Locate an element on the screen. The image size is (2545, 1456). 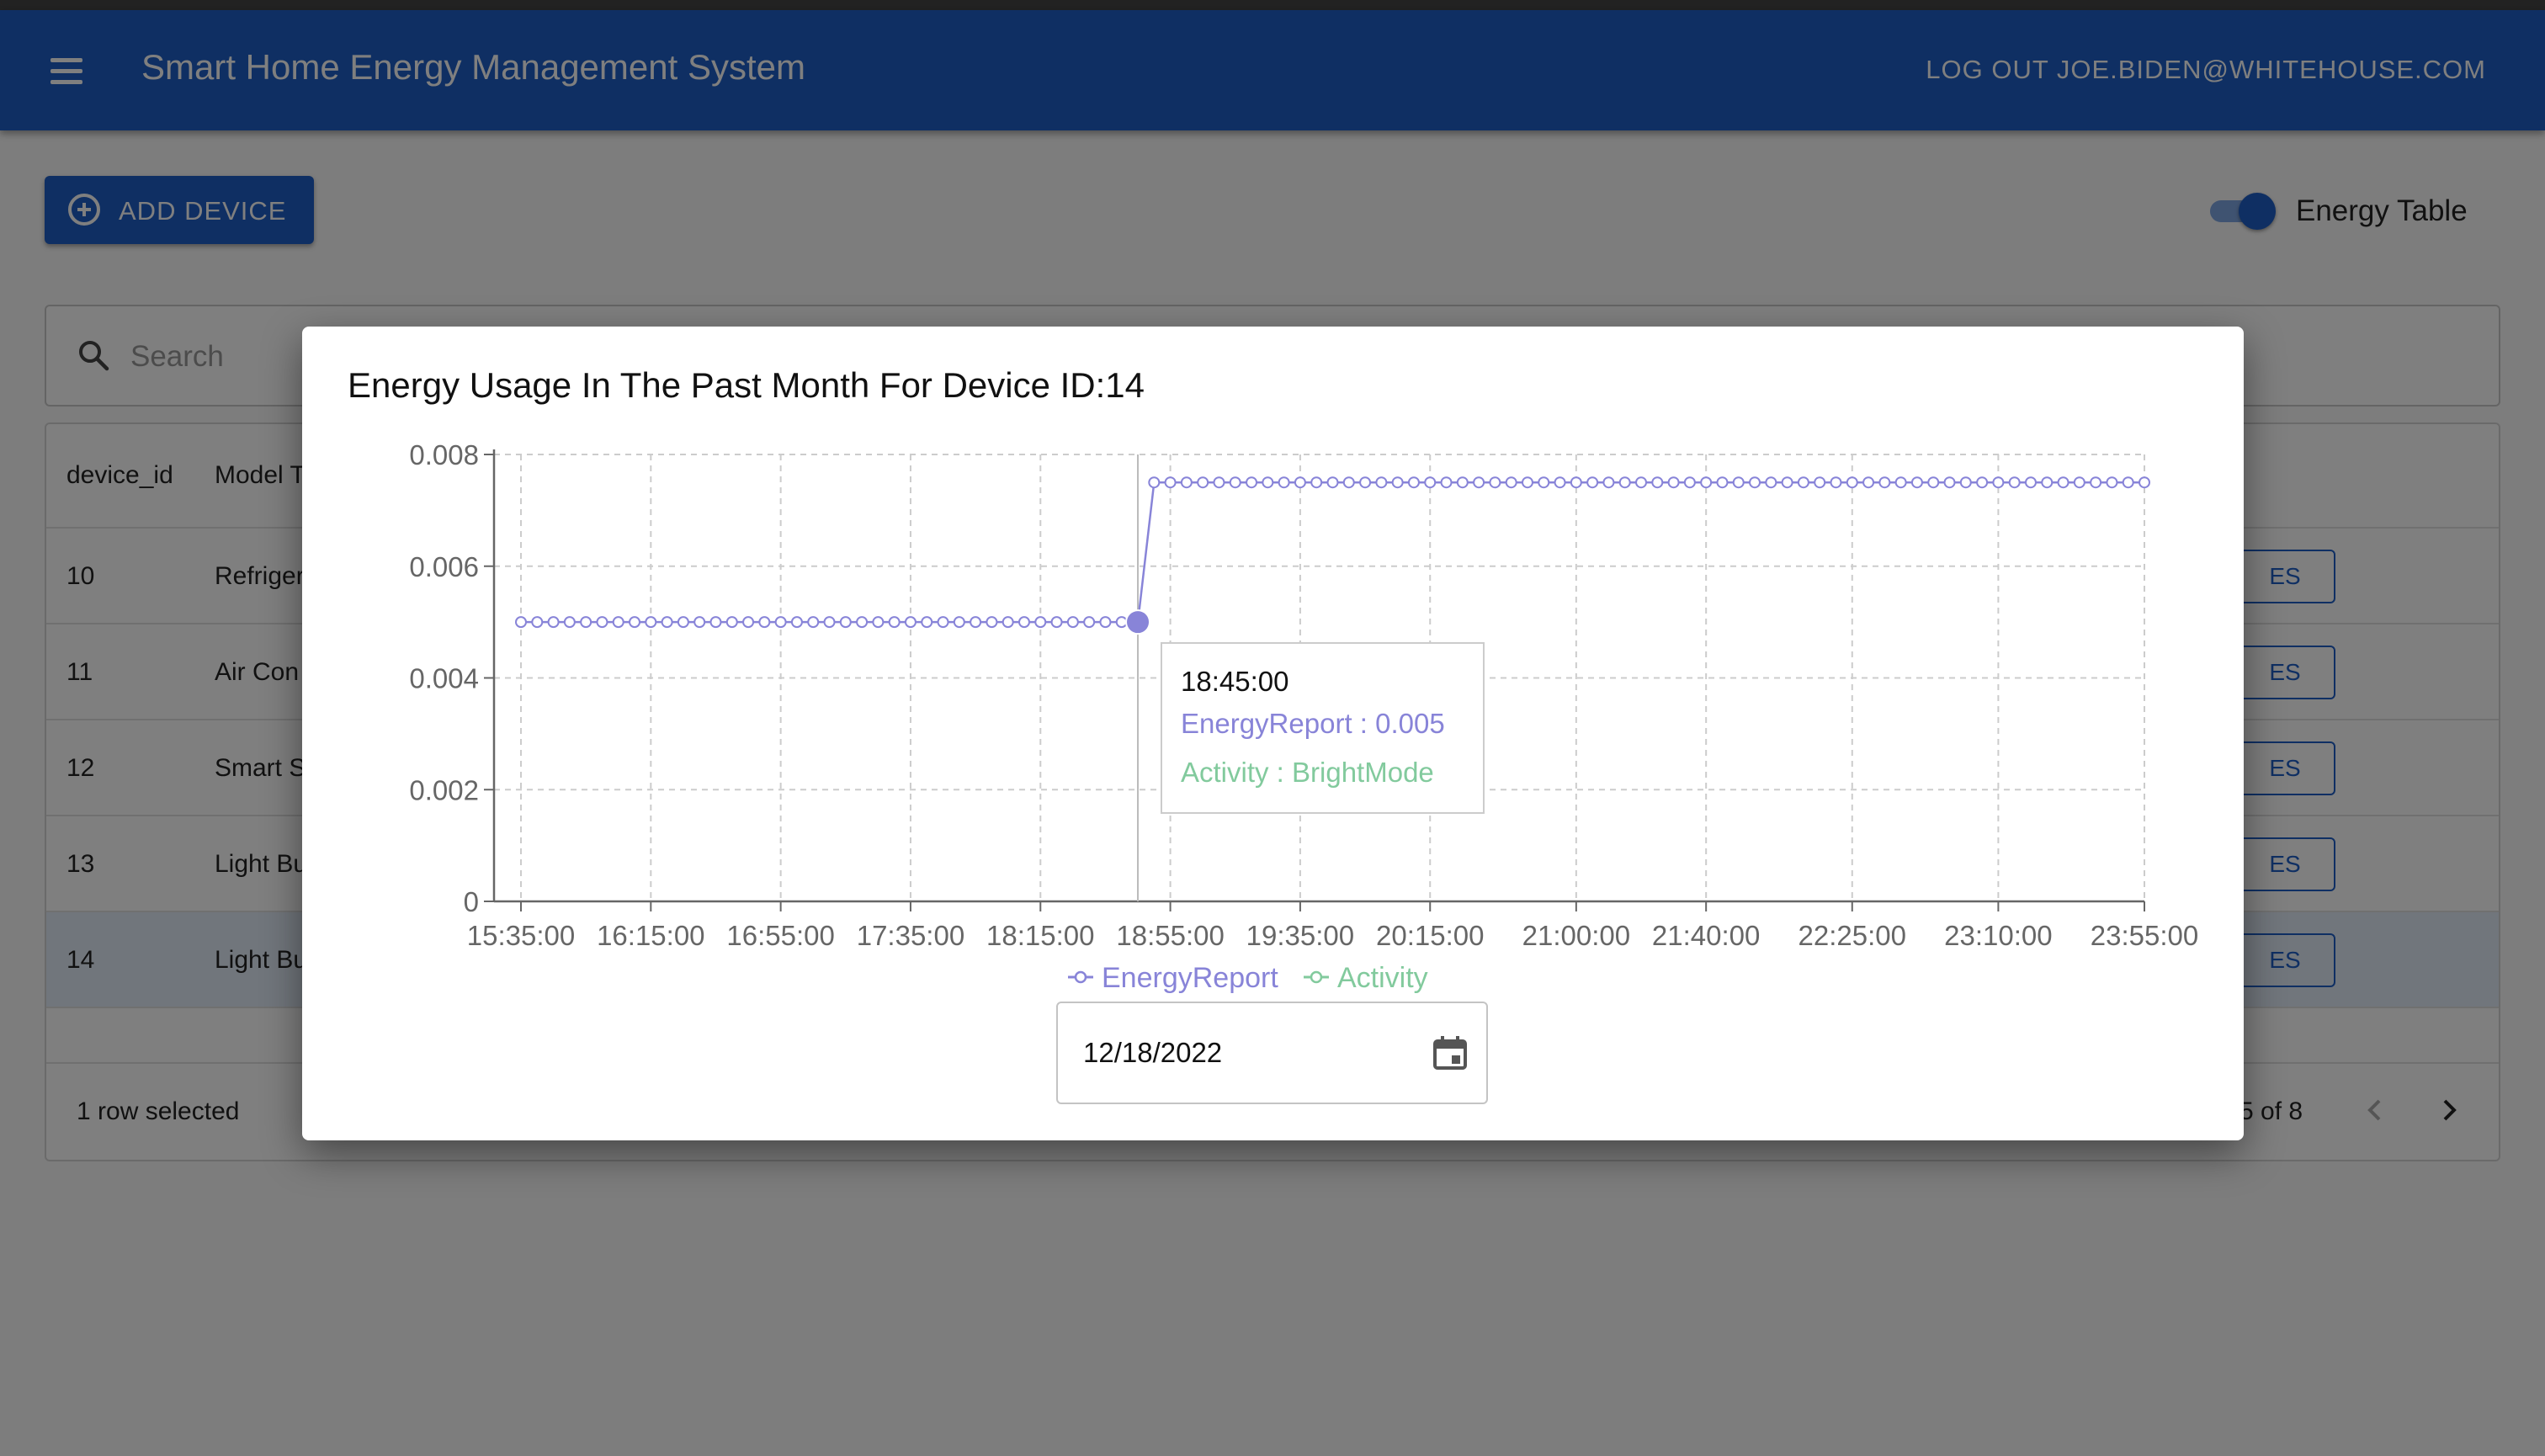
y-tick-label: 0 is located at coordinates (472, 902).